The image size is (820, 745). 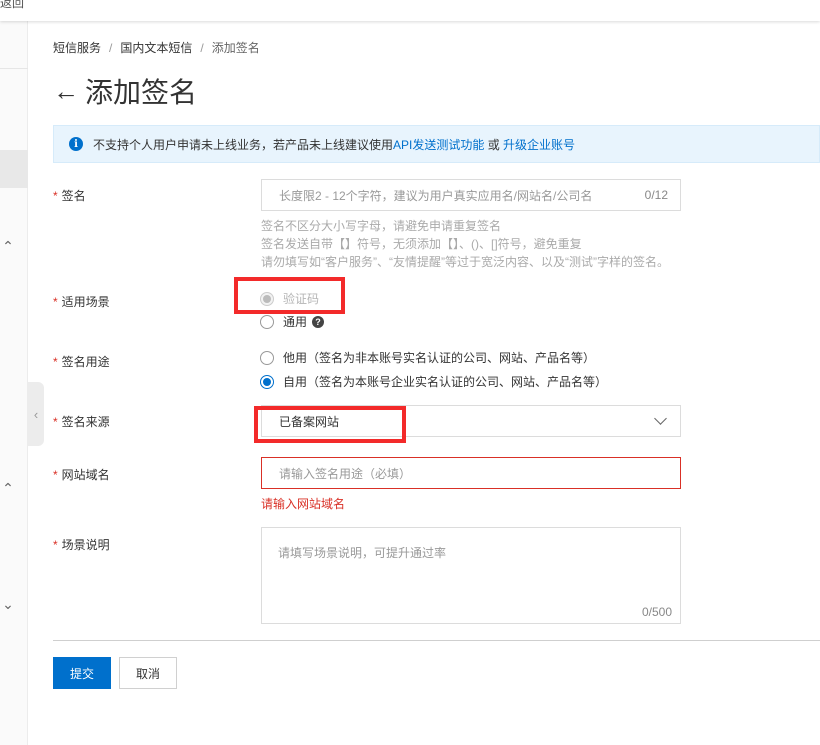 I want to click on breadcrumb: 短信服务 / 国内文本短信 / 添加签名, so click(x=156, y=47).